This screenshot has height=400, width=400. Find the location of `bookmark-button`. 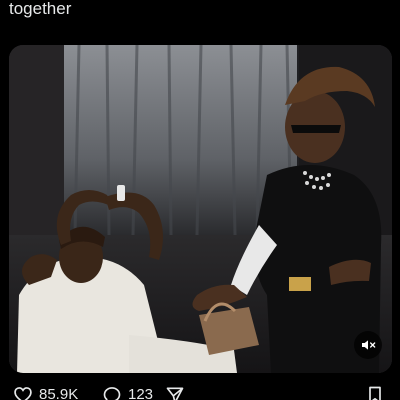

bookmark-button is located at coordinates (375, 392).